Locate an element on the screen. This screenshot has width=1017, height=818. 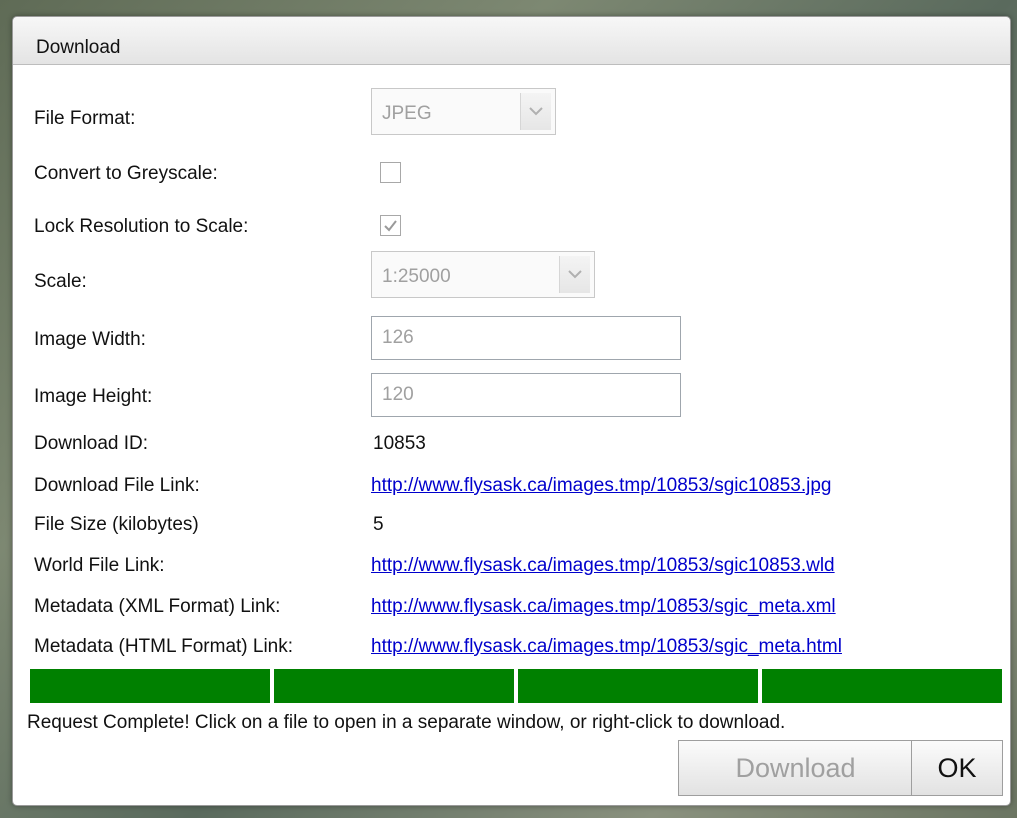
image-width-label: Image Width: is located at coordinates (90, 339).